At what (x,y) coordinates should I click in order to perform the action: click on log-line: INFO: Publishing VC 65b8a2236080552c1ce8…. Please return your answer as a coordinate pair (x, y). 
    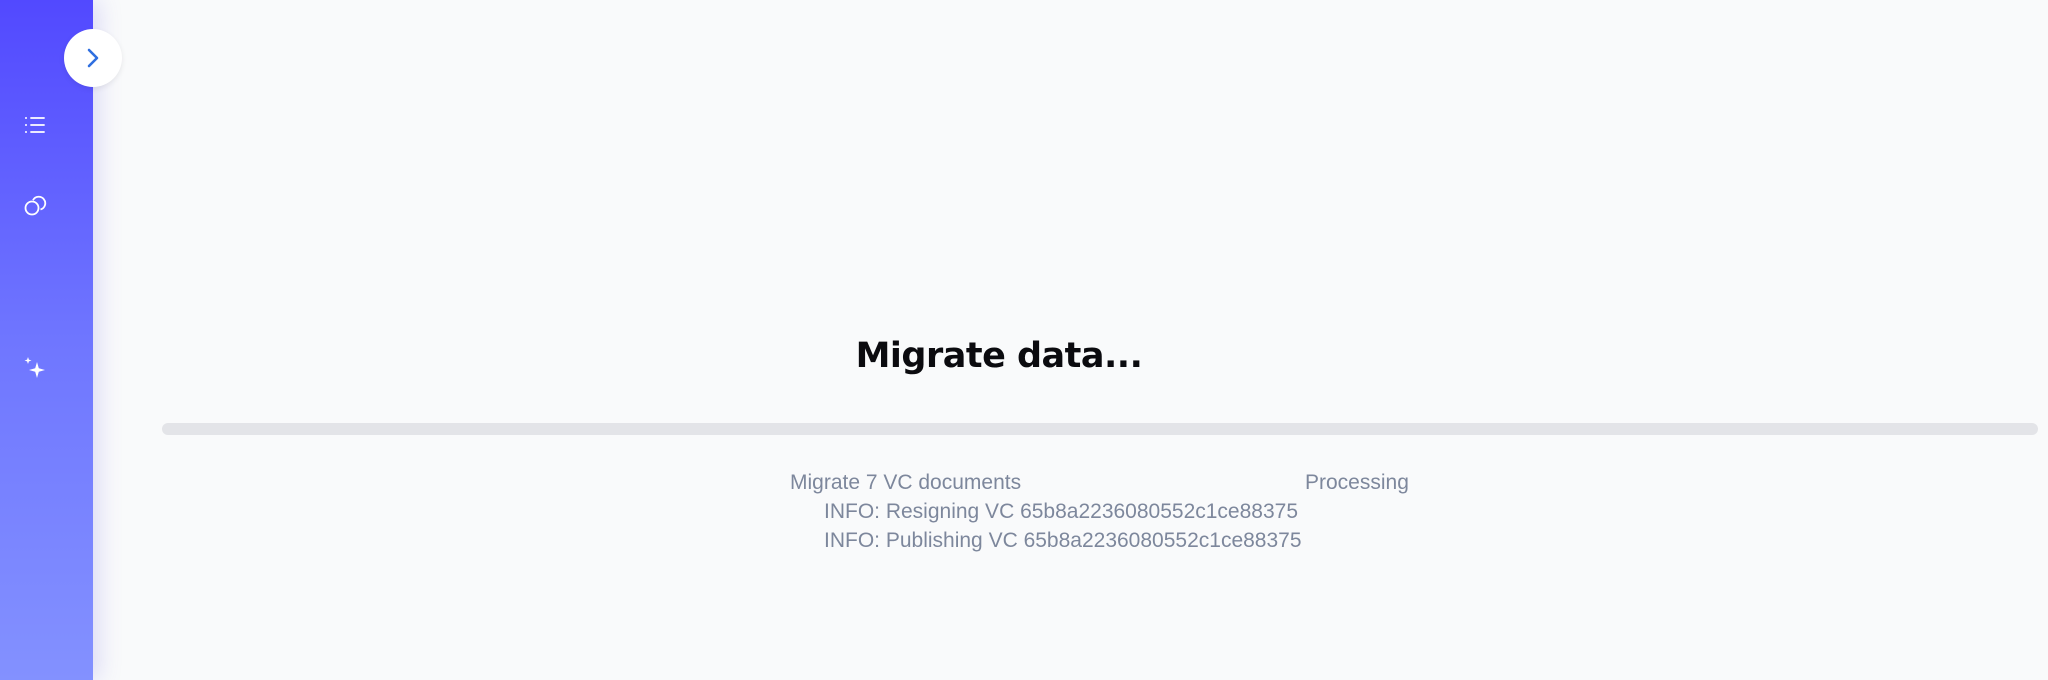
    Looking at the image, I should click on (1063, 540).